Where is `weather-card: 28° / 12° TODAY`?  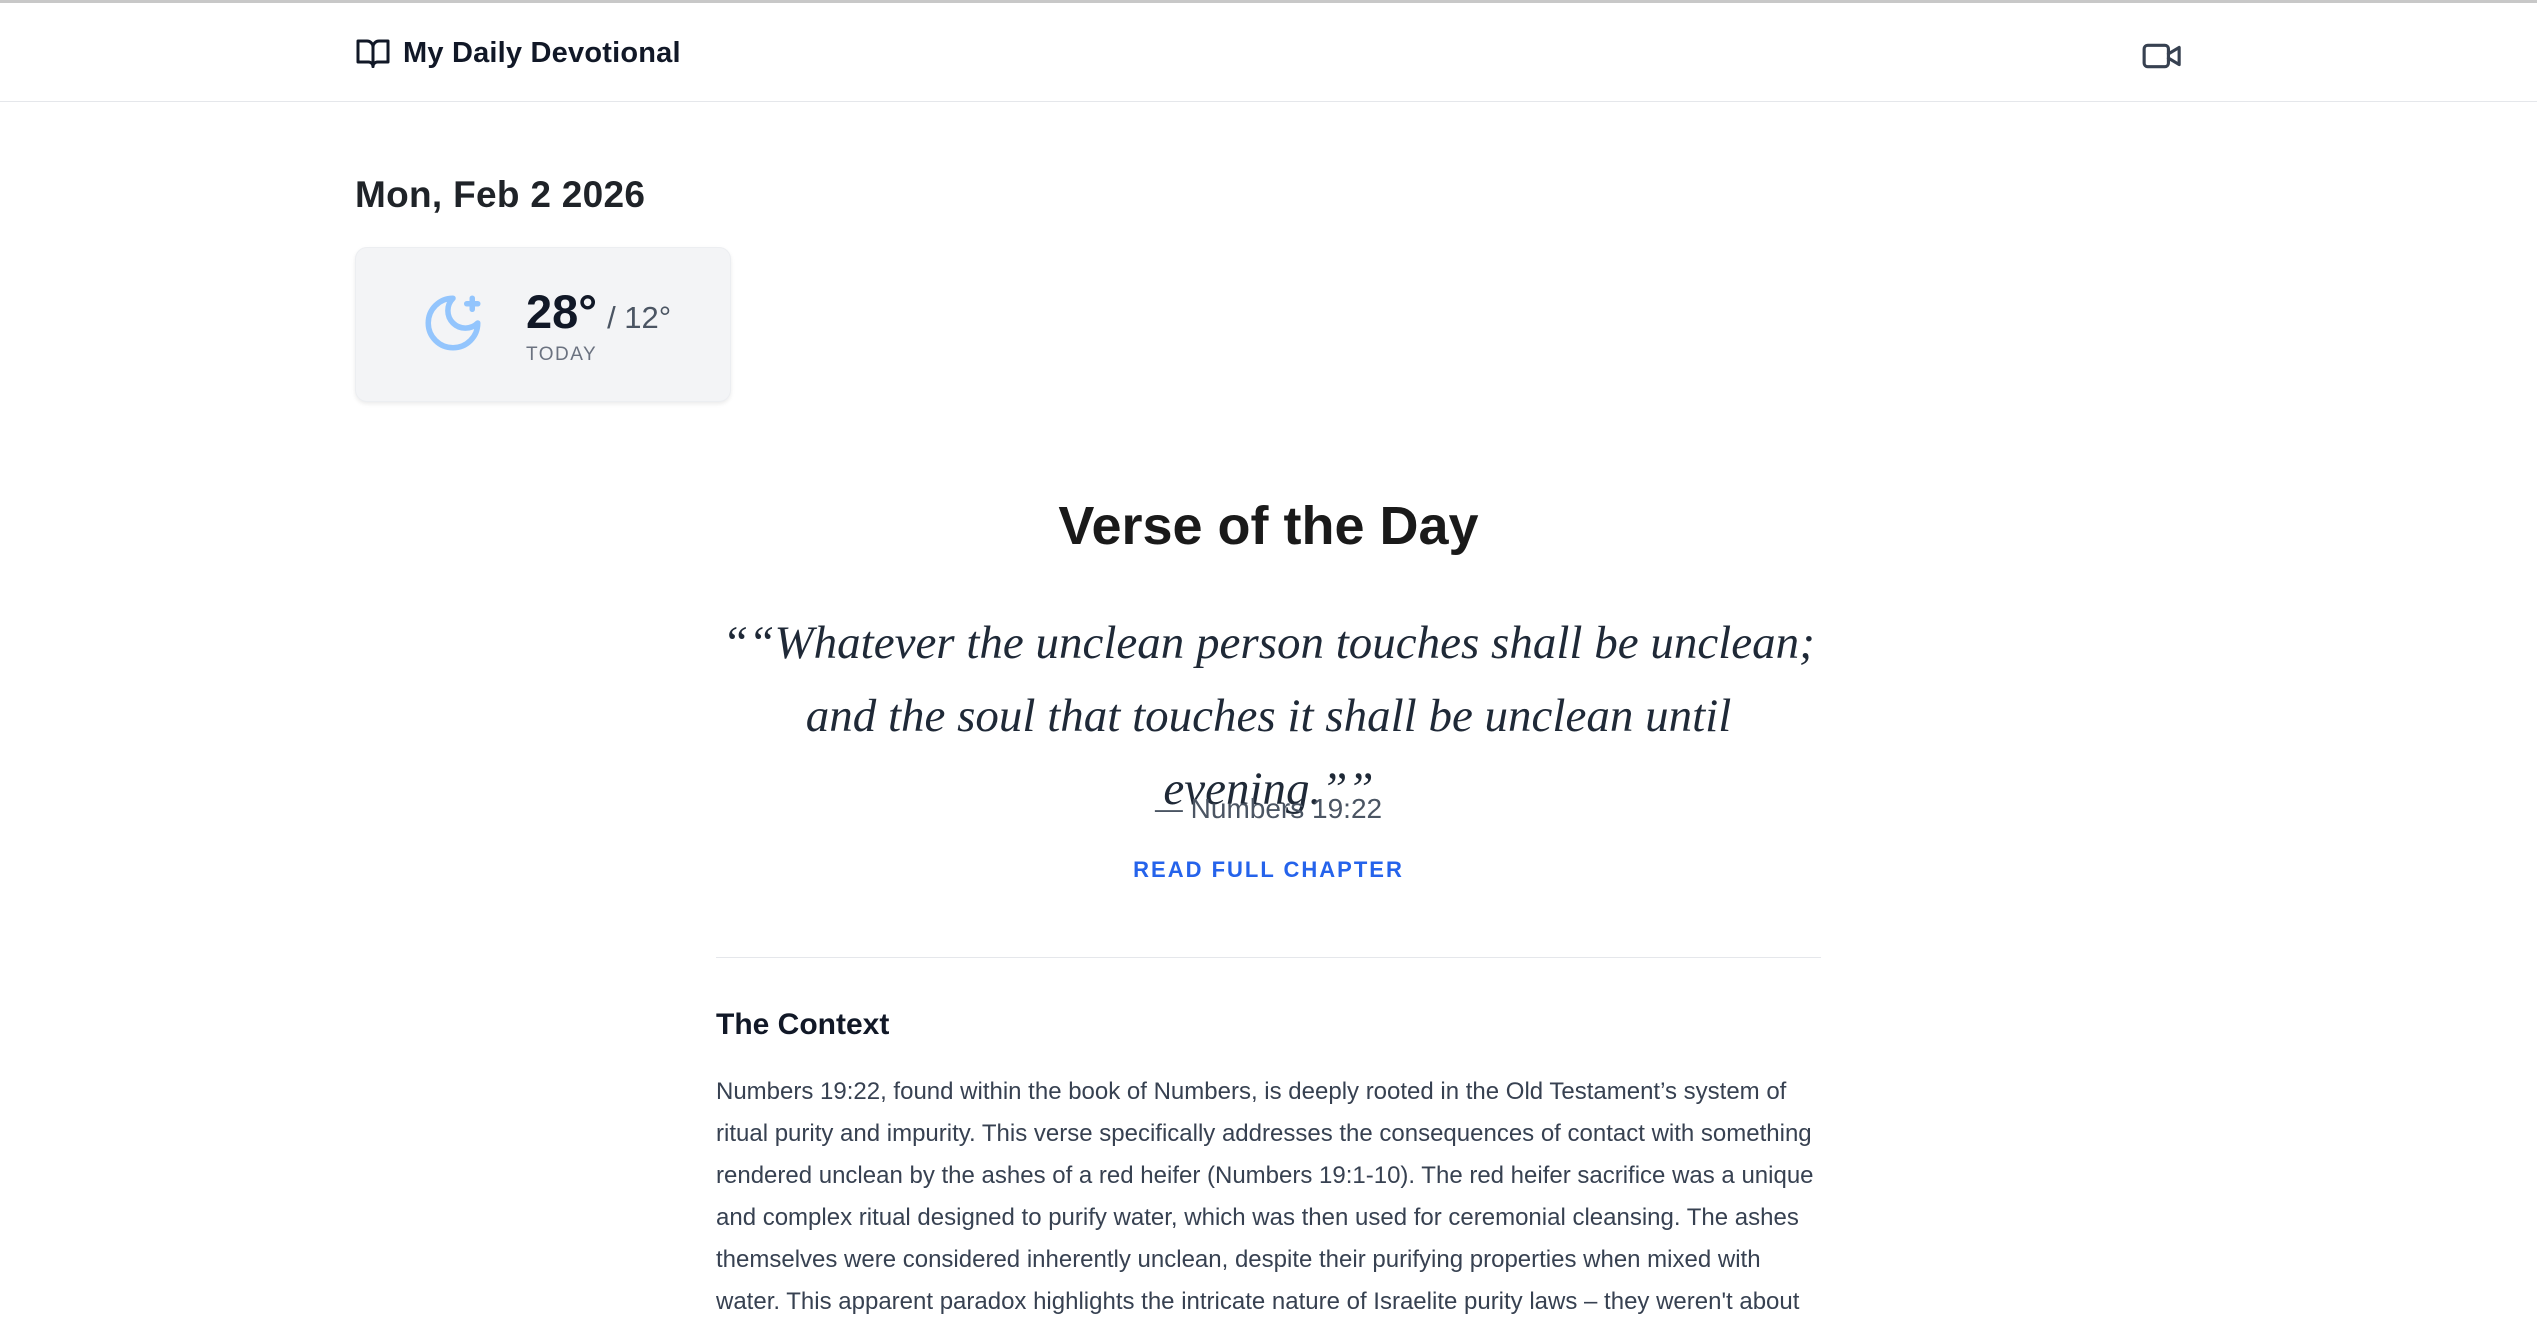 weather-card: 28° / 12° TODAY is located at coordinates (543, 324).